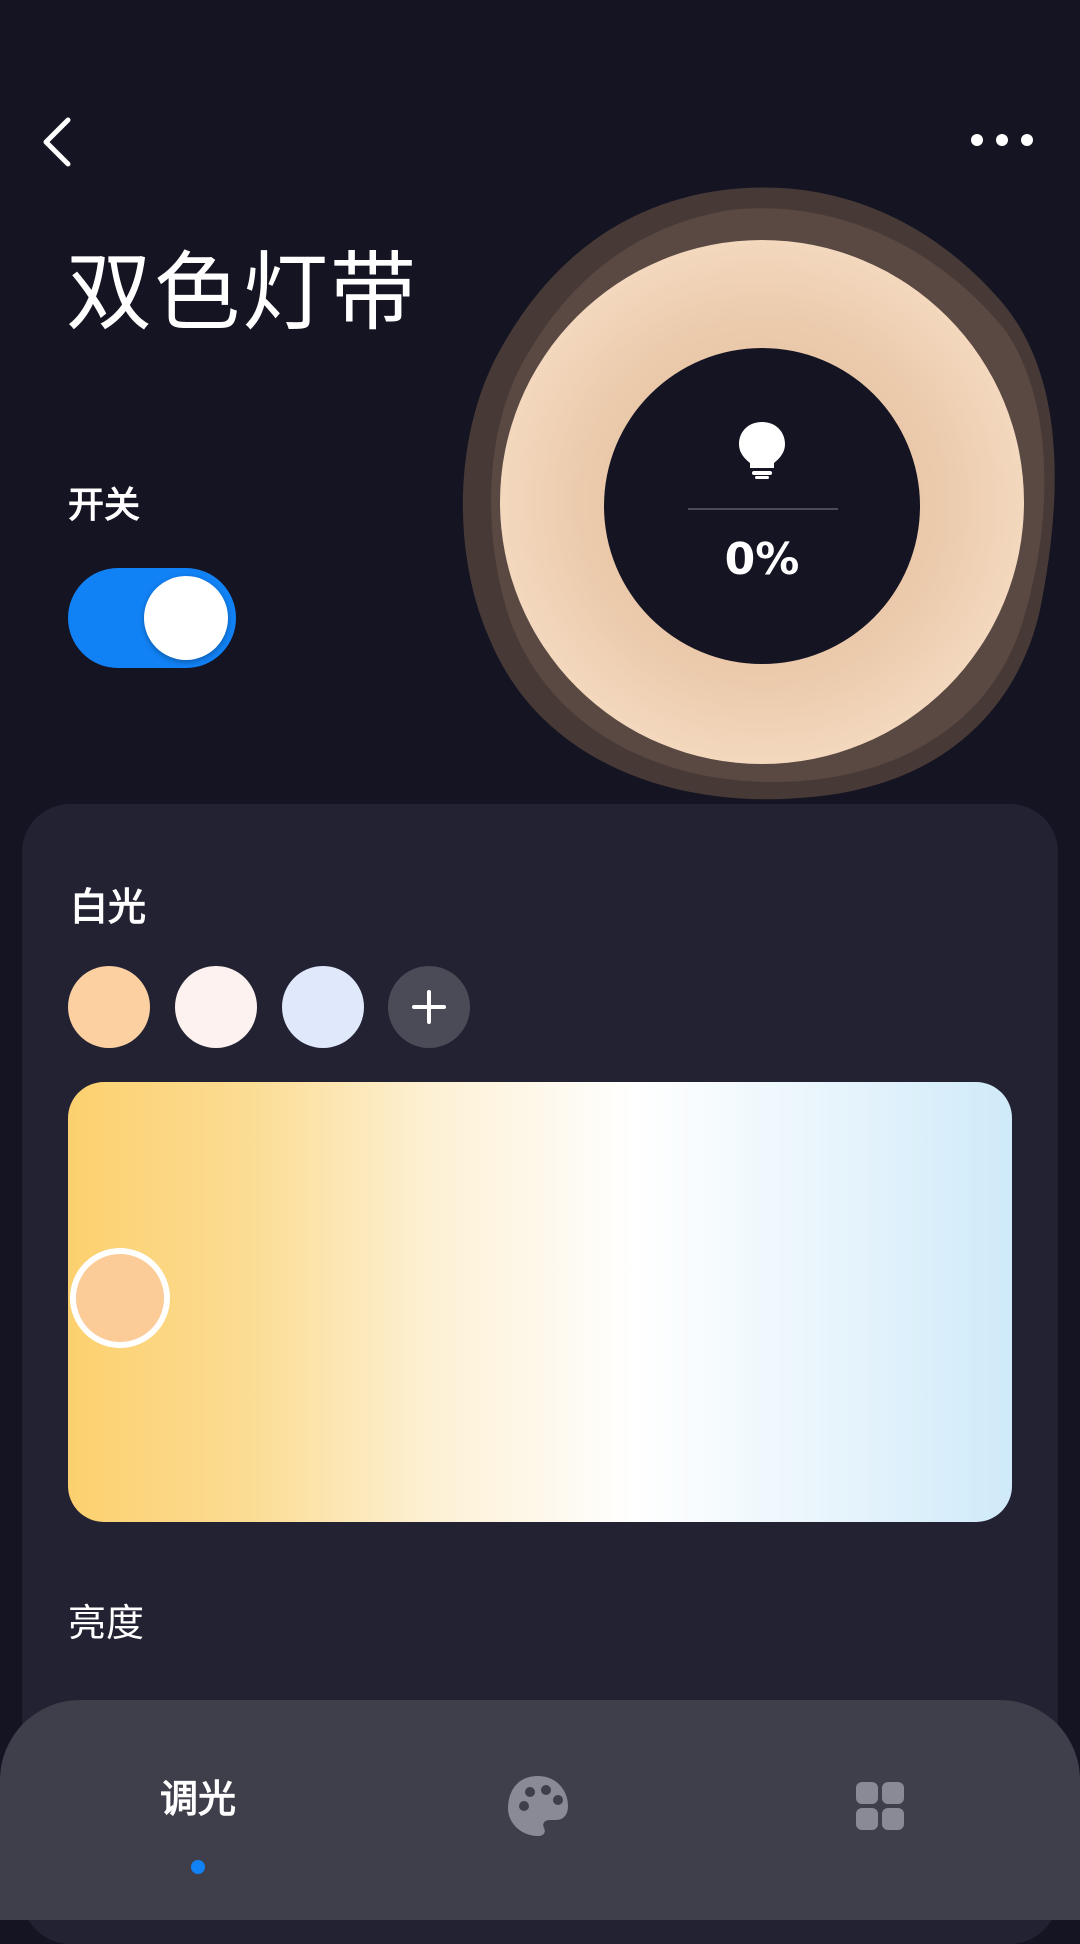  I want to click on lamp-center, so click(762, 506).